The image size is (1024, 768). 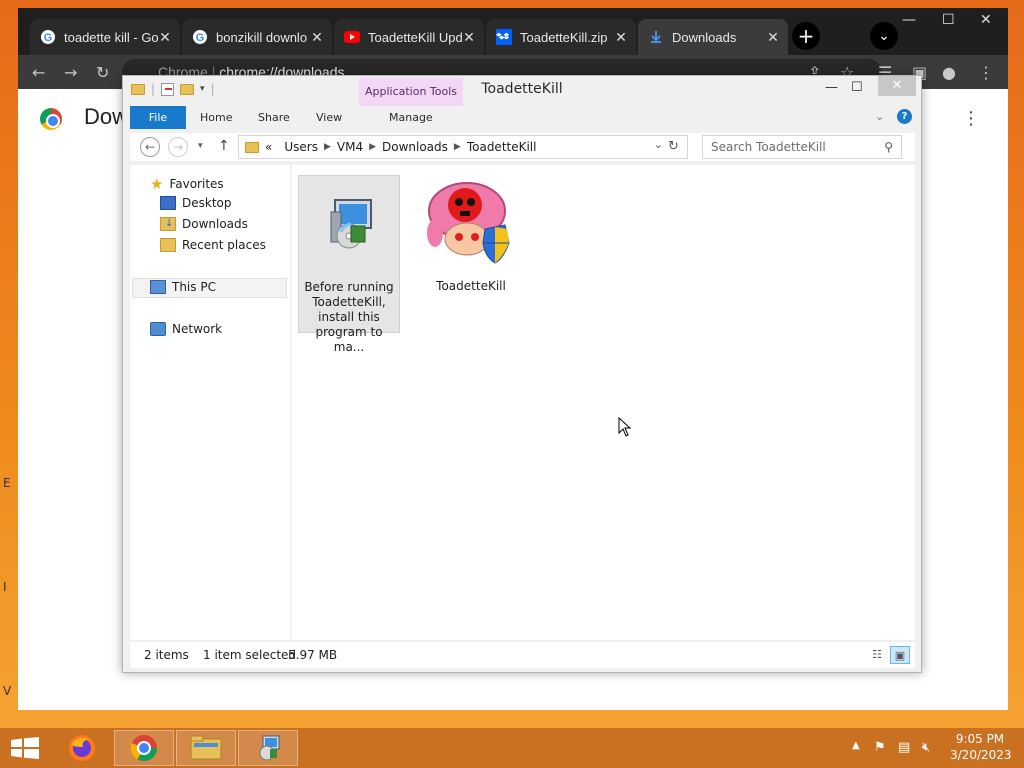 What do you see at coordinates (51, 119) in the screenshot?
I see `chrome-logo-icon` at bounding box center [51, 119].